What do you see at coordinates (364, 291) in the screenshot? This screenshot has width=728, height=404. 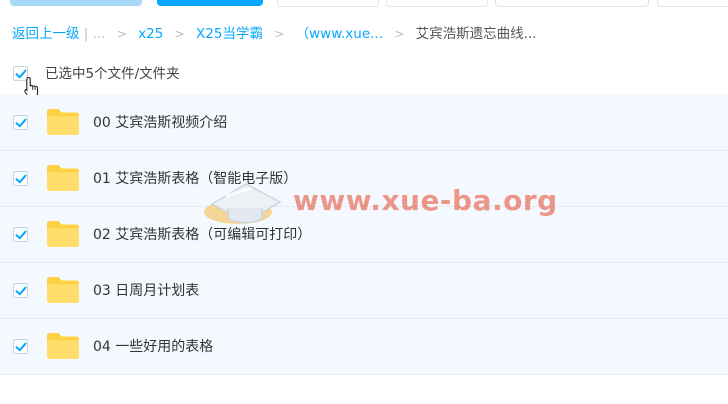 I see `file-row: 03 日周月计划表` at bounding box center [364, 291].